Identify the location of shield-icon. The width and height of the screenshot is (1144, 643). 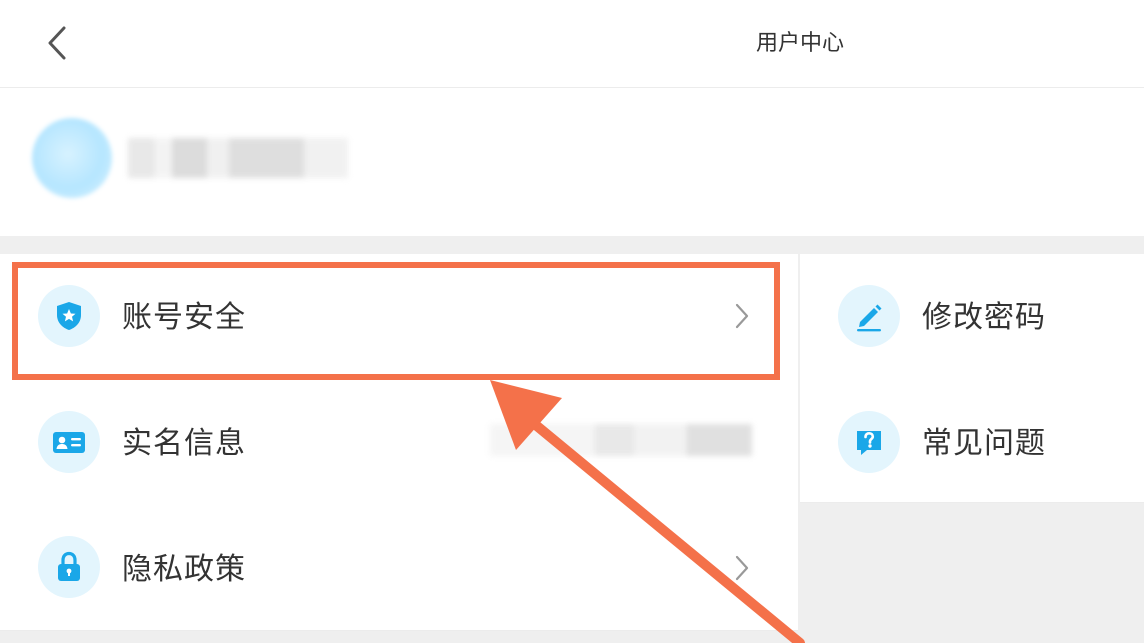
(69, 316).